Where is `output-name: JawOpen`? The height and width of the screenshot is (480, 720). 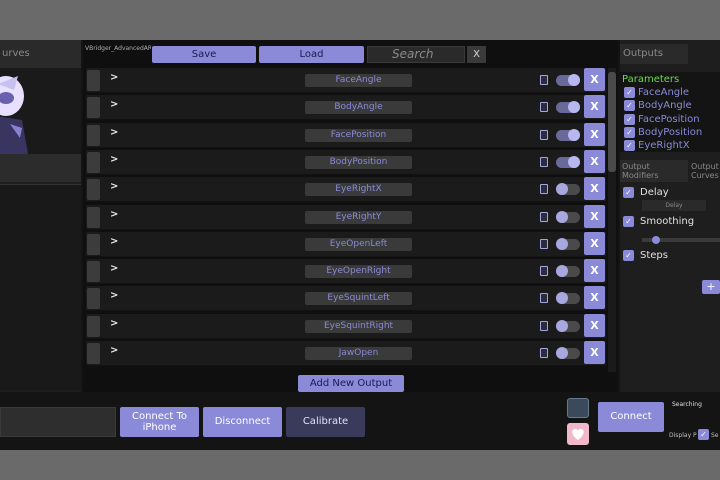 output-name: JawOpen is located at coordinates (358, 353).